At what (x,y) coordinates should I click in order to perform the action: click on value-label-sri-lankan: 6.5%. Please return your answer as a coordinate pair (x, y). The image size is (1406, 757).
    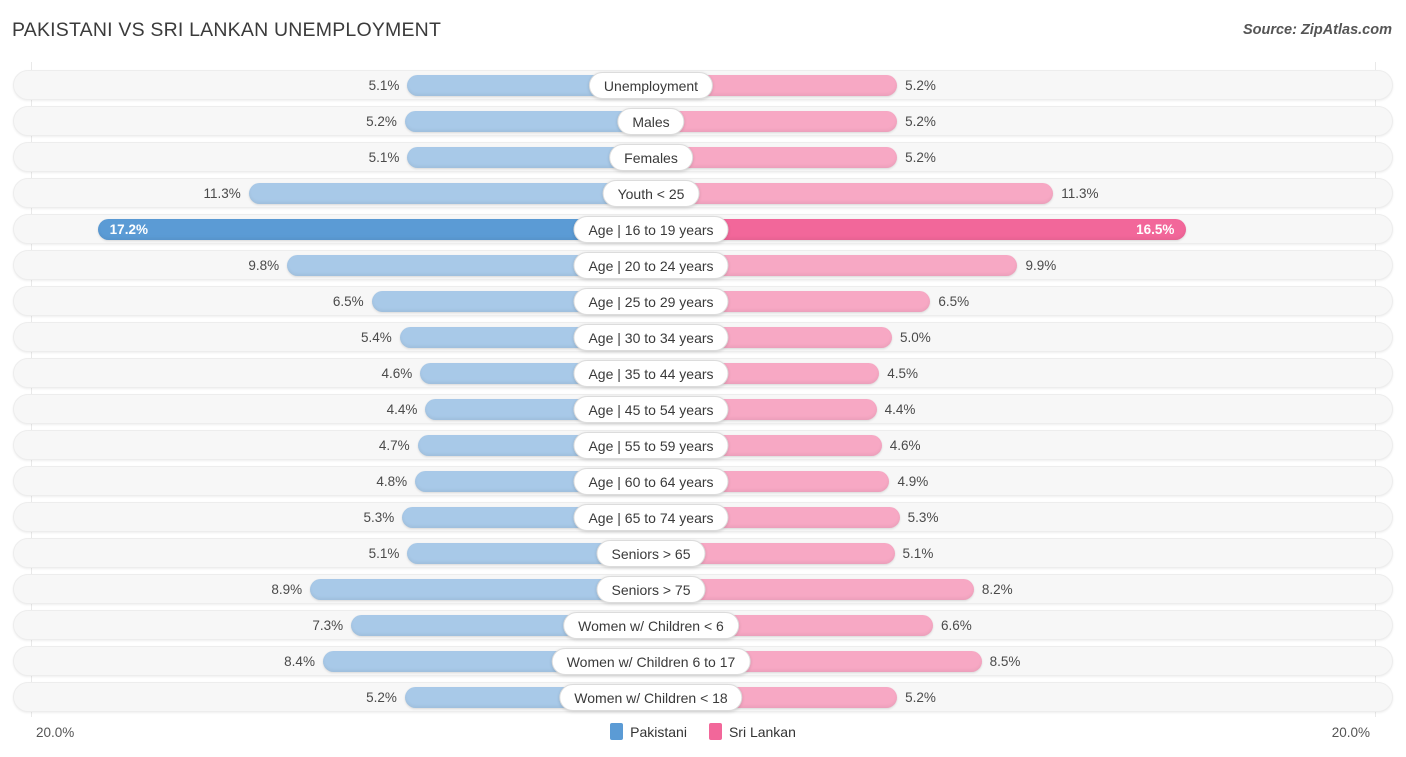
    Looking at the image, I should click on (954, 301).